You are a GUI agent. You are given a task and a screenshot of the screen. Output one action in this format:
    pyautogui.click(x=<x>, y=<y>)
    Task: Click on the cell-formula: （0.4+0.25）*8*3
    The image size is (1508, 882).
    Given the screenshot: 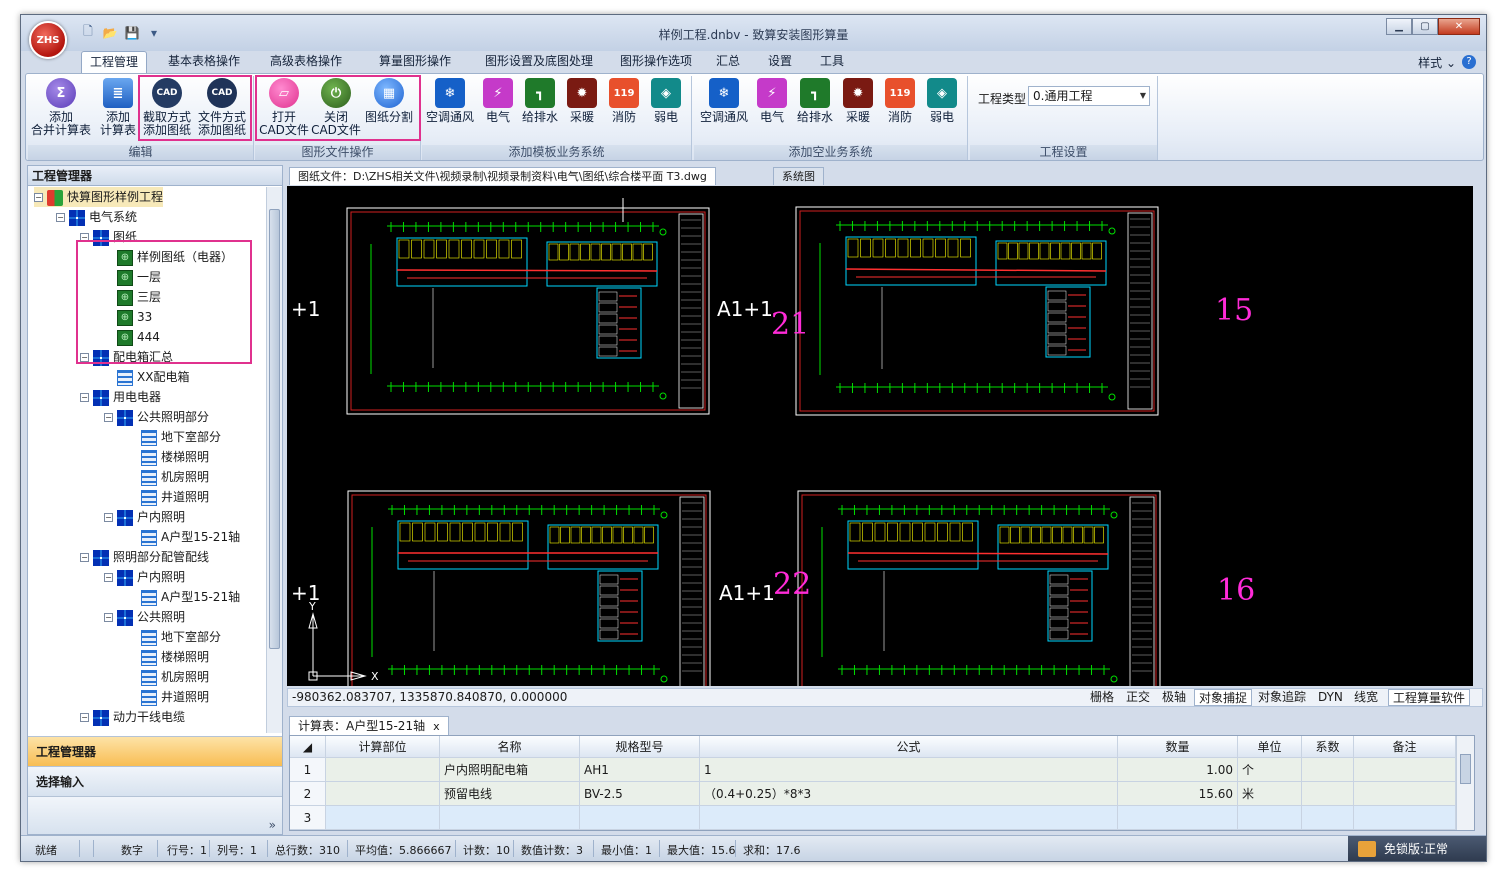 What is the action you would take?
    pyautogui.click(x=909, y=794)
    